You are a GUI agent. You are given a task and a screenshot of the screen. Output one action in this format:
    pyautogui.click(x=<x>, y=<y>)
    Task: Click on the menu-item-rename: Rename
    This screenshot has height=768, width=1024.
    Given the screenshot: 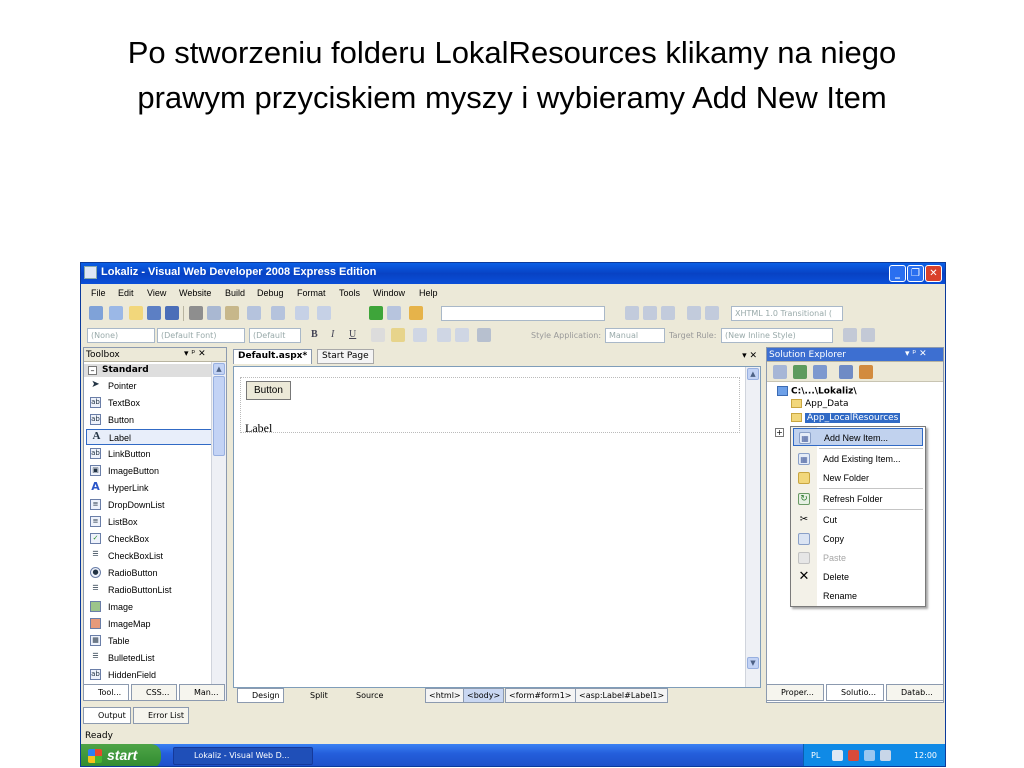 What is the action you would take?
    pyautogui.click(x=858, y=596)
    